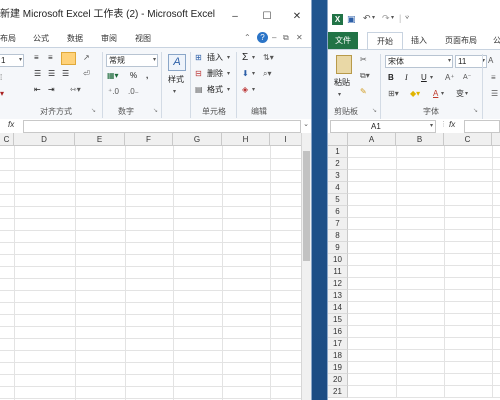 Image resolution: width=500 pixels, height=400 pixels. Describe the element at coordinates (37, 90) in the screenshot. I see `decrease-indent-icon: ⇤` at that location.